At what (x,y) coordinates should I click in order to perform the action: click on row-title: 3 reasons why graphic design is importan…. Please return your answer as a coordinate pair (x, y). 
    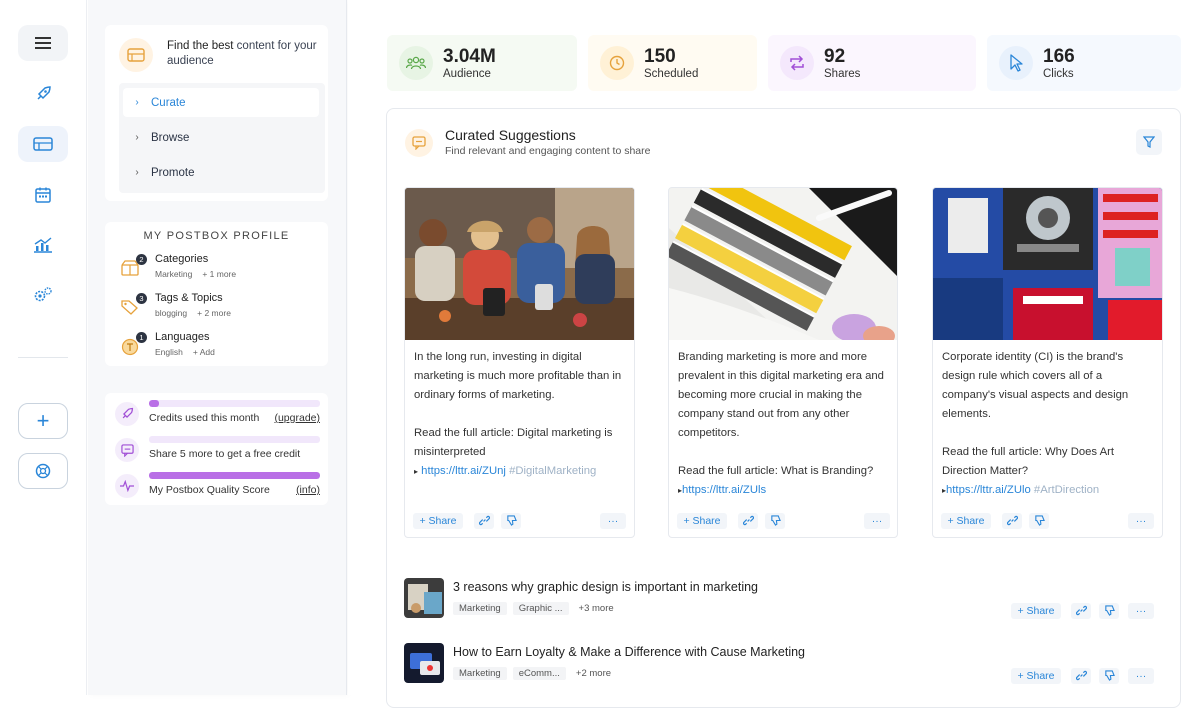
    Looking at the image, I should click on (605, 587).